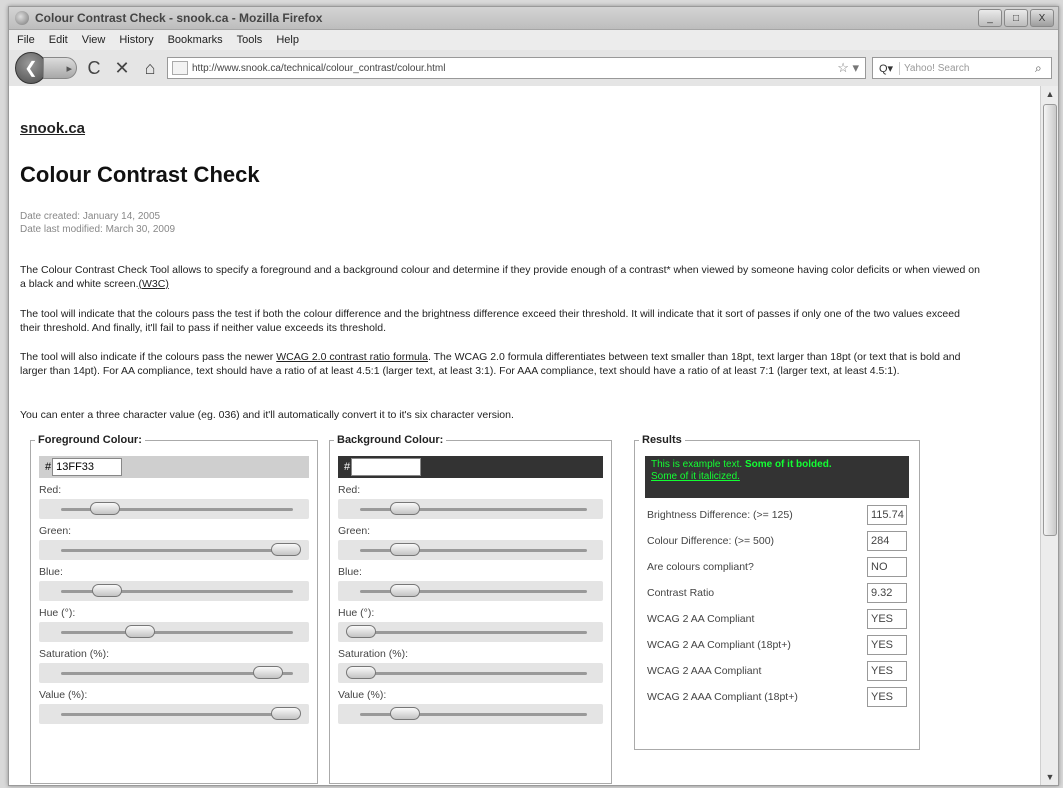 The height and width of the screenshot is (788, 1063). Describe the element at coordinates (180, 68) in the screenshot. I see `site-identity-icon` at that location.